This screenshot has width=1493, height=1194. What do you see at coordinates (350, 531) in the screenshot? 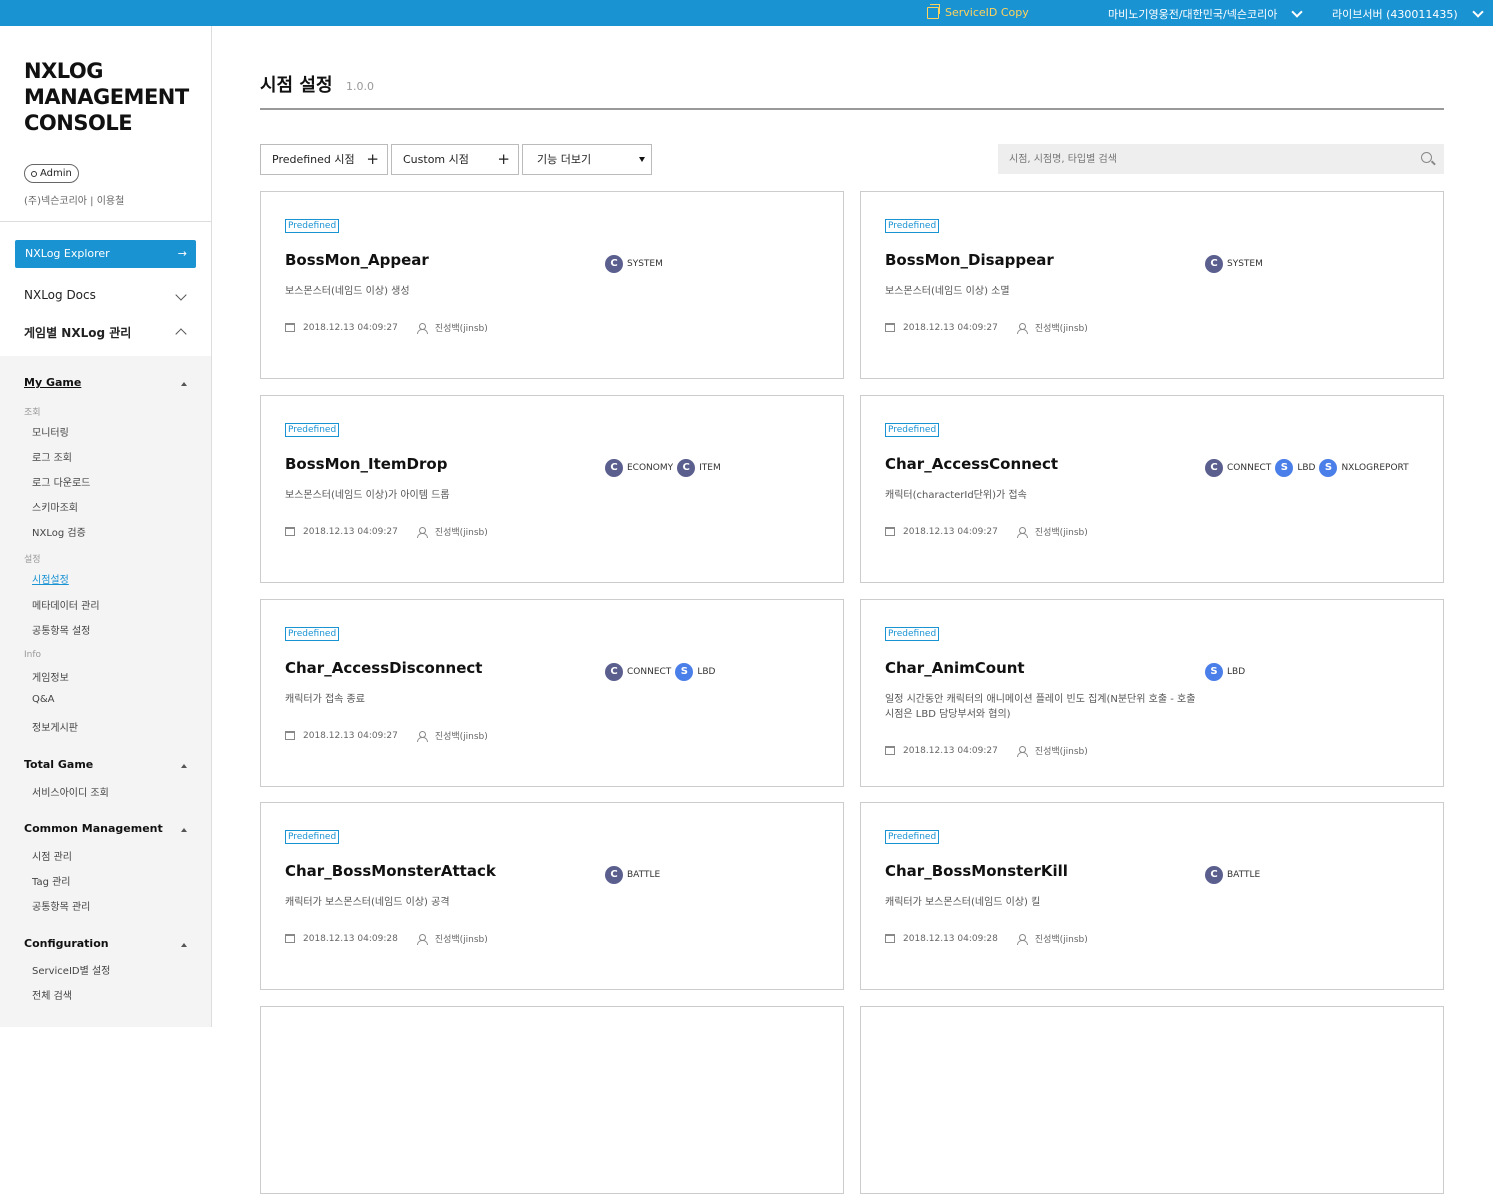
I see `created-date: 2018.12.13 04:09:27` at bounding box center [350, 531].